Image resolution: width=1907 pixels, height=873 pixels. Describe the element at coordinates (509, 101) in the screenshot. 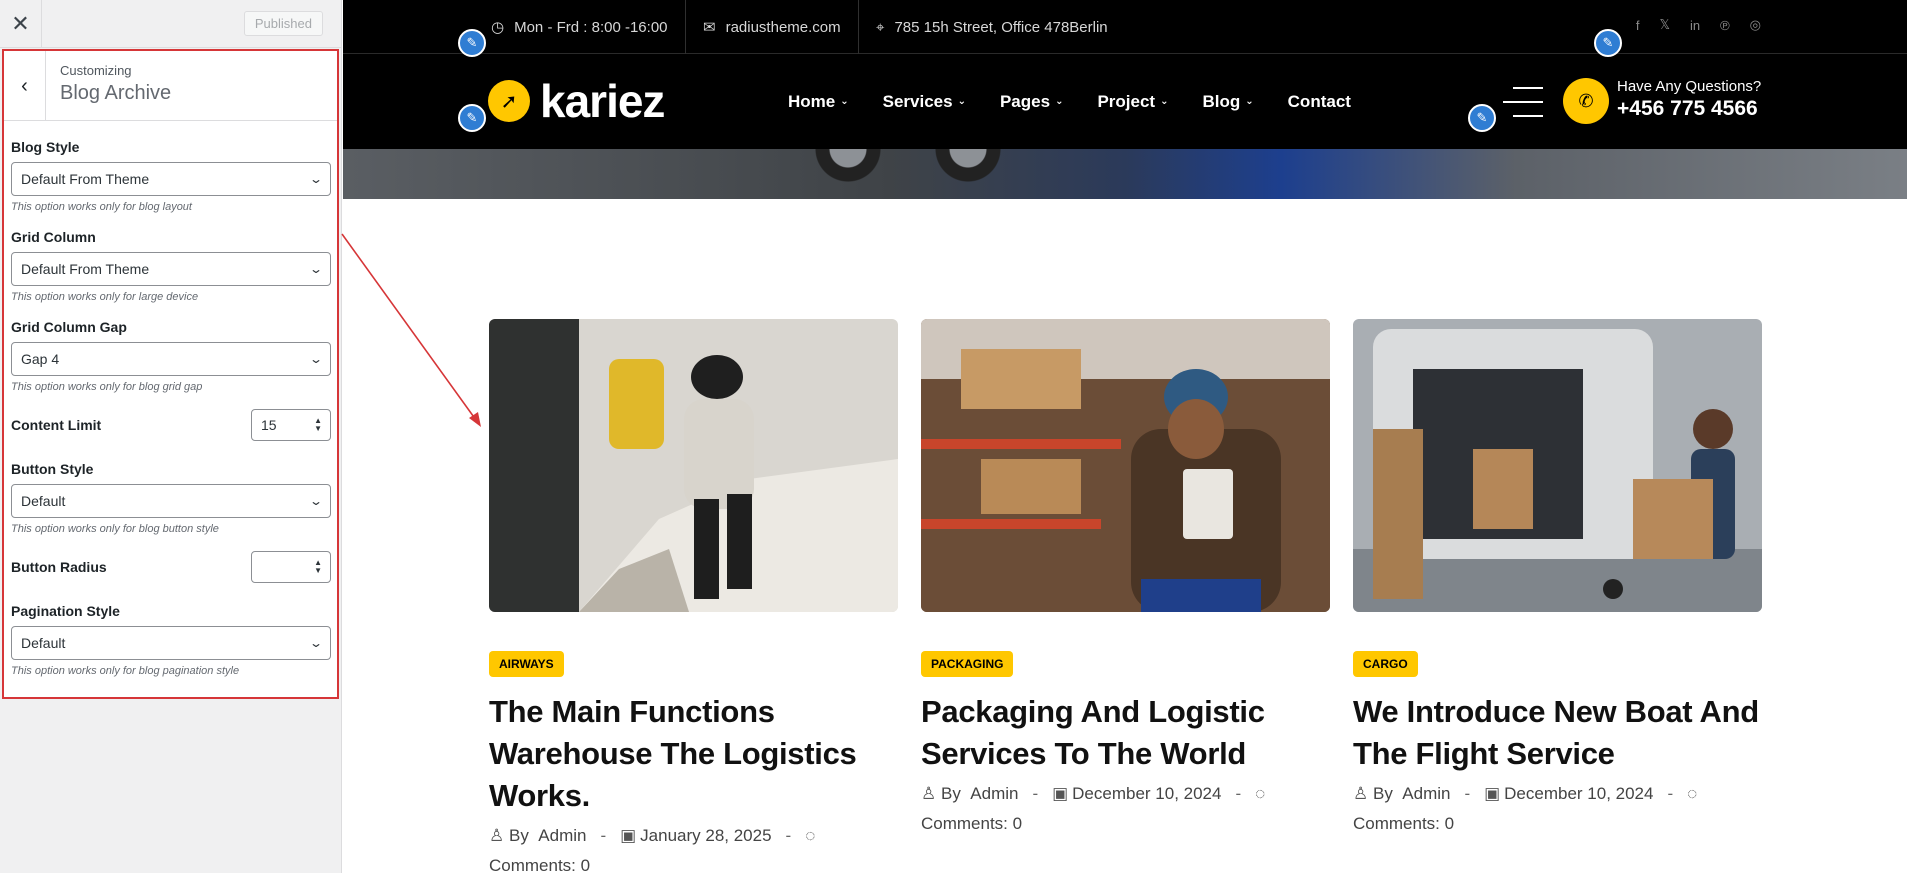

I see `logo-arrow-icon: ➚` at that location.